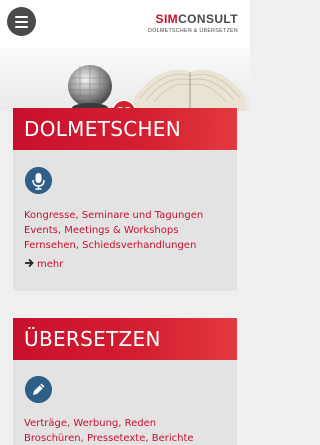 This screenshot has width=320, height=445. What do you see at coordinates (208, 19) in the screenshot?
I see `logo-suffix: CONSULT` at bounding box center [208, 19].